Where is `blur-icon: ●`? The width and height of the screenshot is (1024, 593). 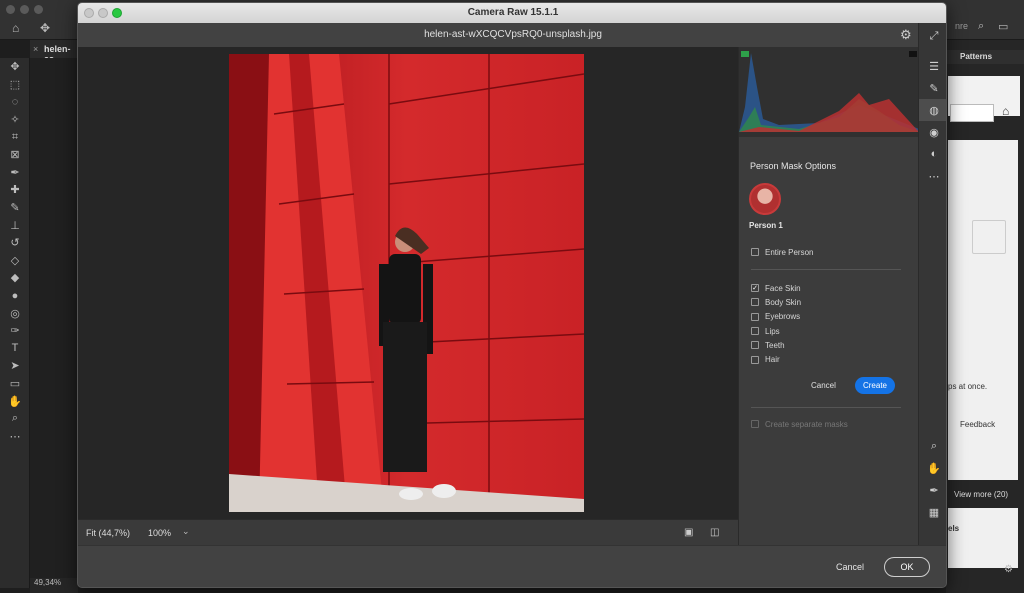 blur-icon: ● is located at coordinates (15, 296).